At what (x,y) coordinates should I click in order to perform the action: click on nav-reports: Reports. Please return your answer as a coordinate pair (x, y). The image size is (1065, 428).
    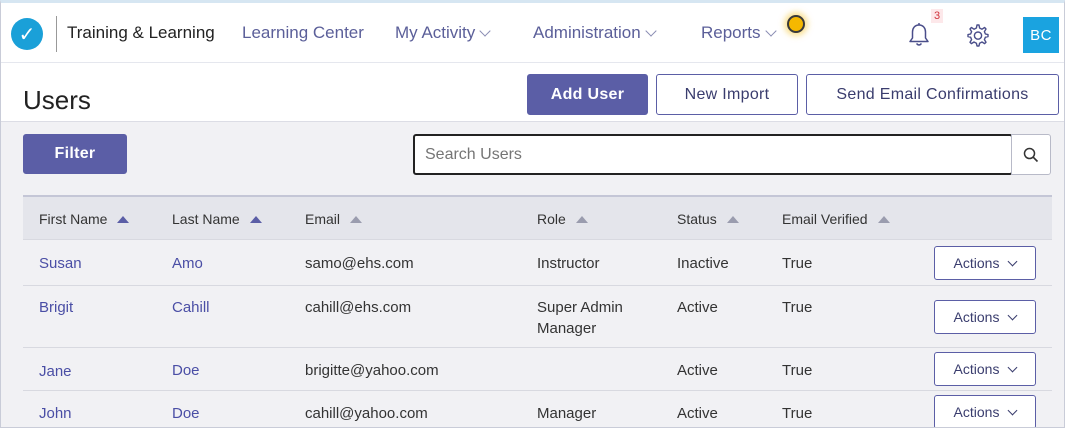
    Looking at the image, I should click on (739, 33).